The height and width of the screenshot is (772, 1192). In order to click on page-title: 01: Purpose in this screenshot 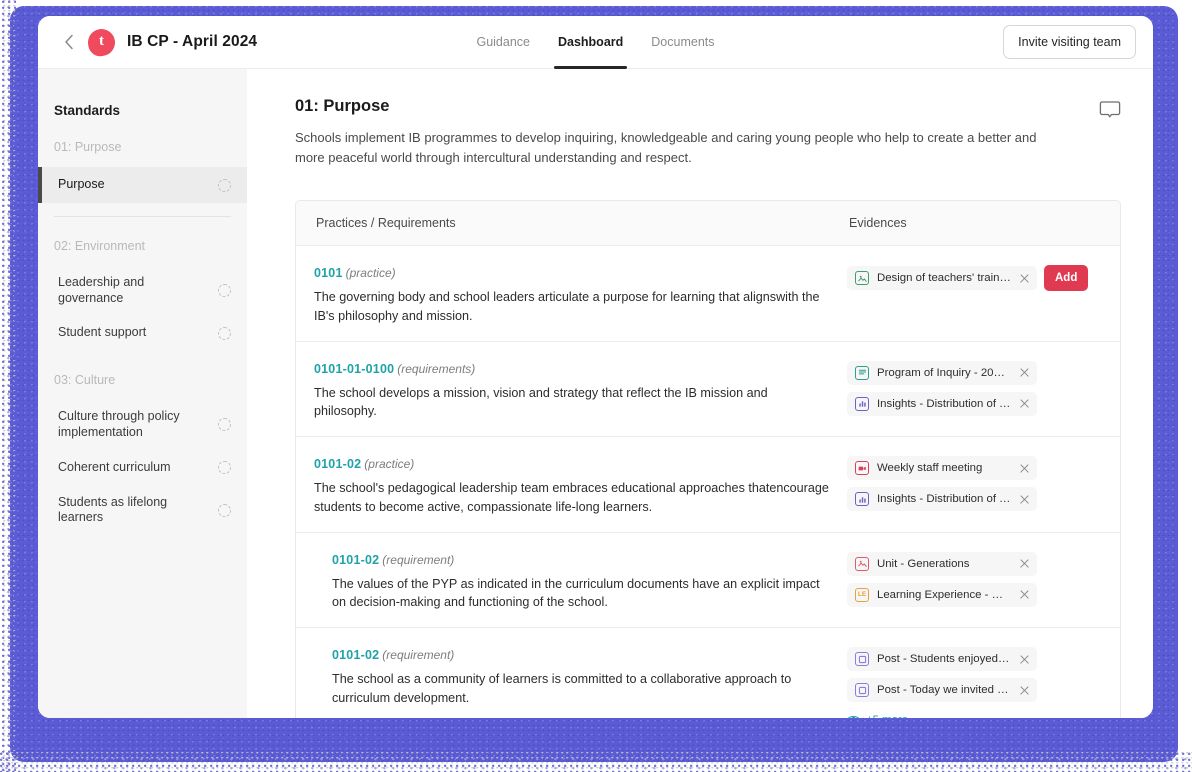, I will do `click(342, 106)`.